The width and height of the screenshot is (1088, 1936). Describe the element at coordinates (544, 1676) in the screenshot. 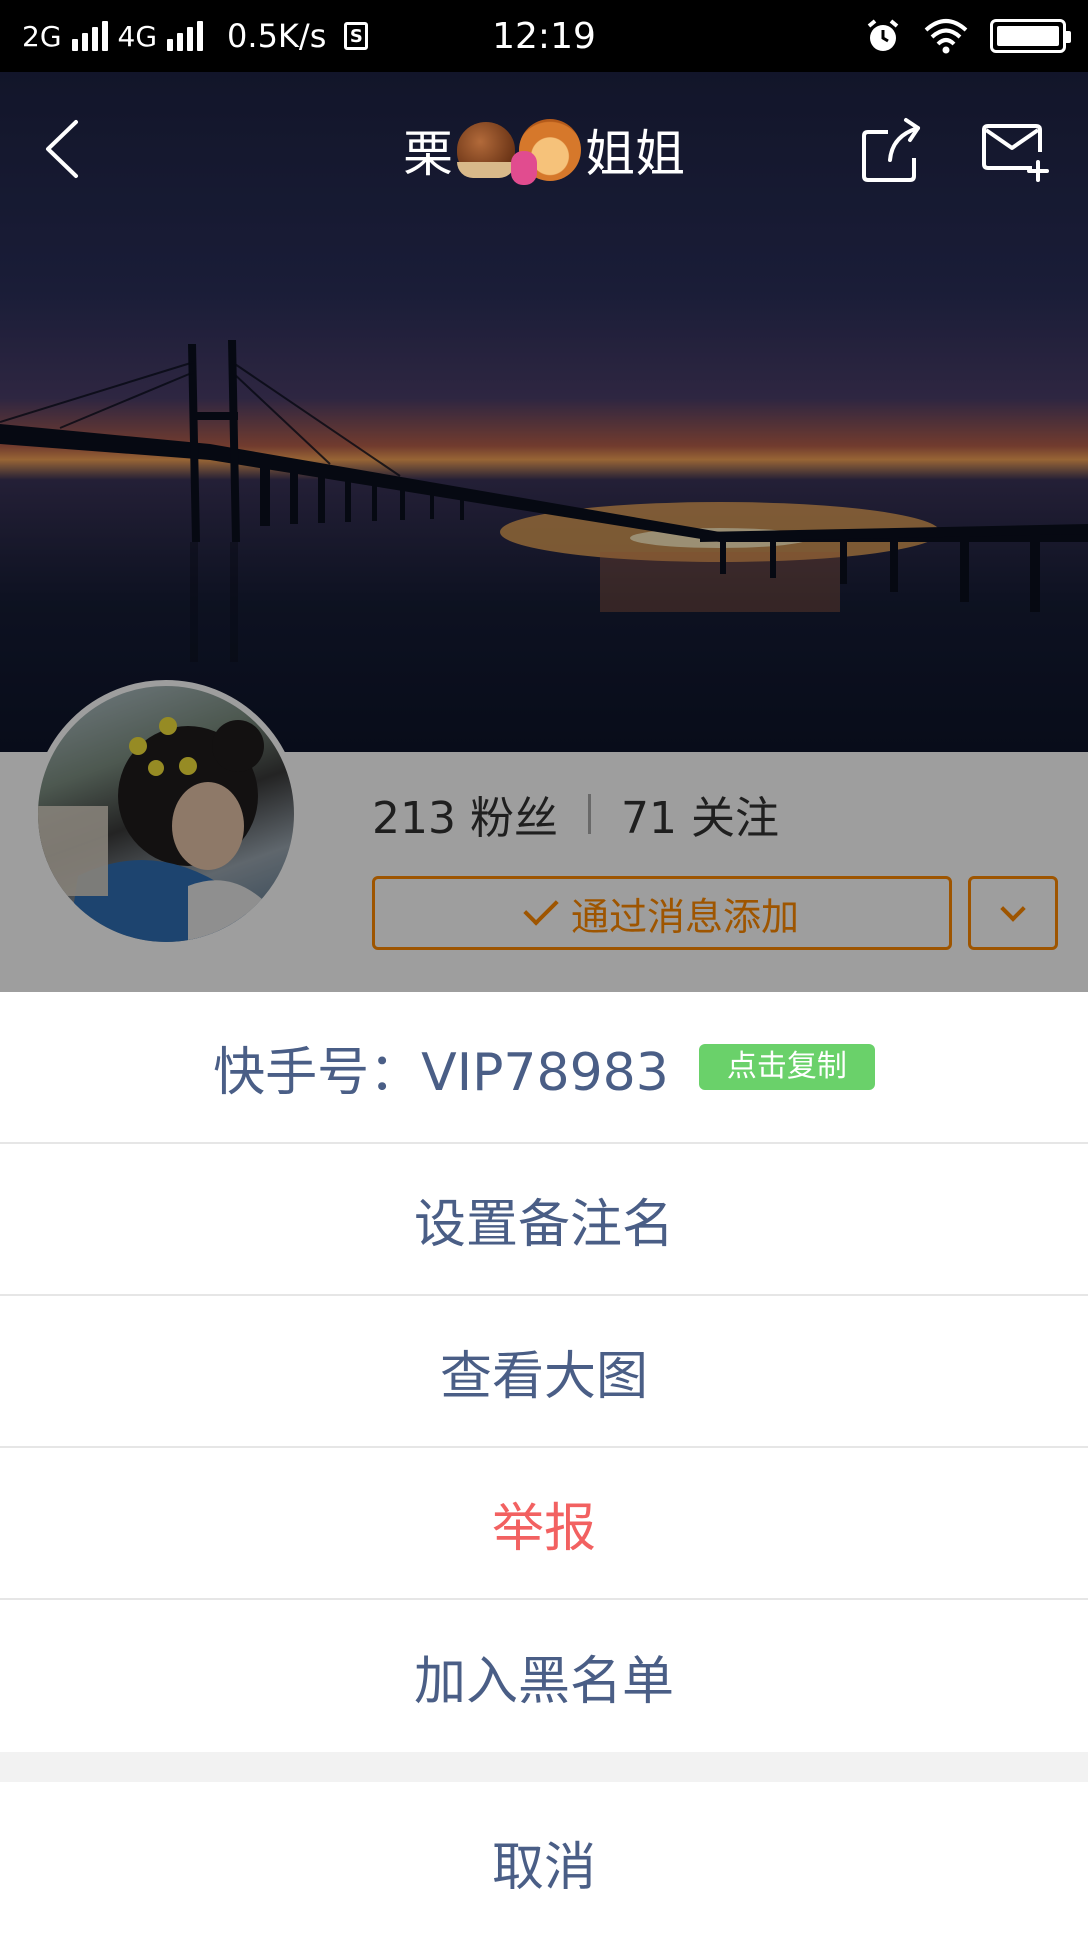

I see `add-to-blacklist-option: 加入黑名单` at that location.